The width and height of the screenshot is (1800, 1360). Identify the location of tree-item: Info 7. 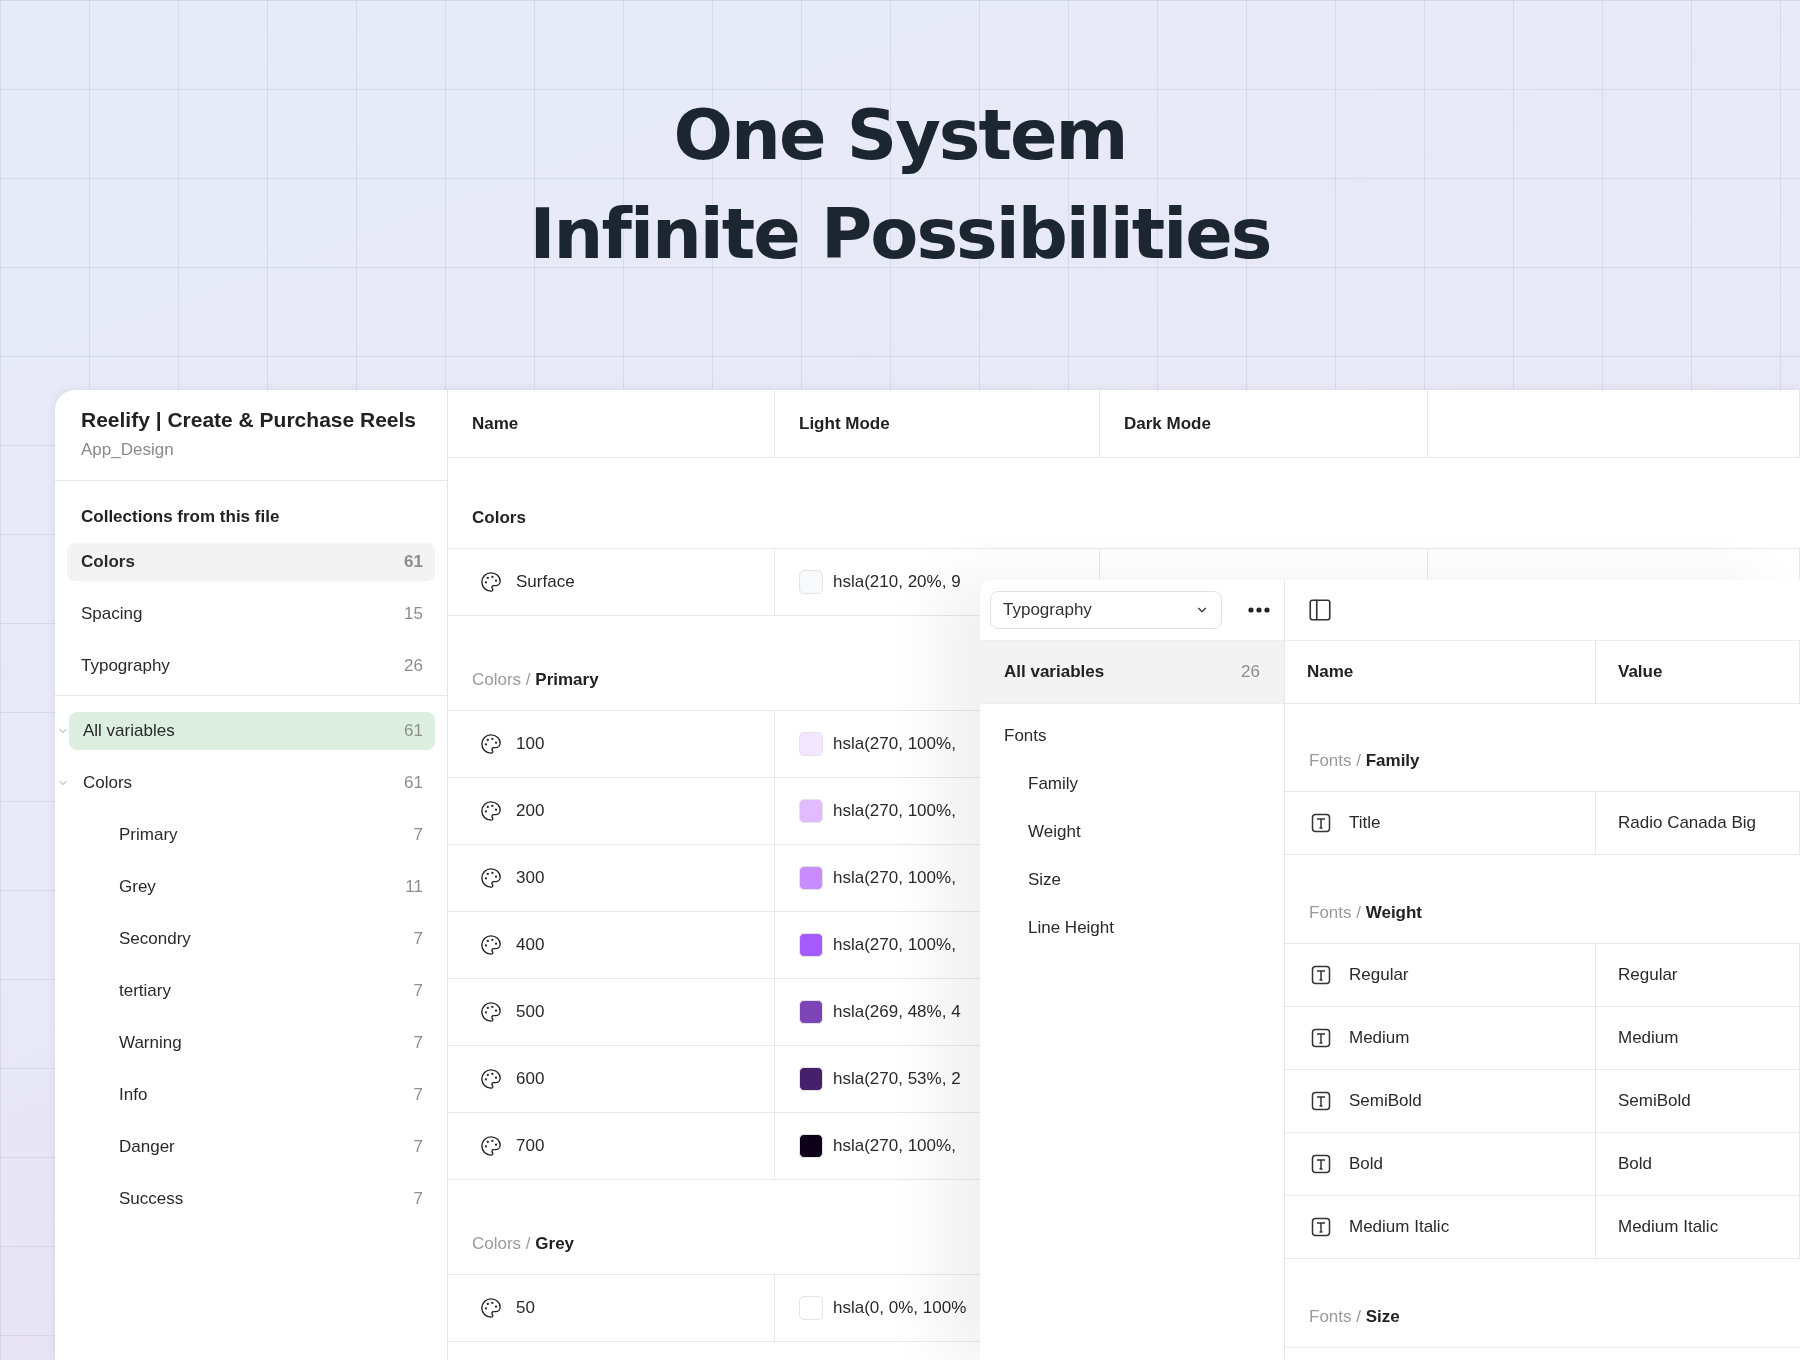
(251, 1095).